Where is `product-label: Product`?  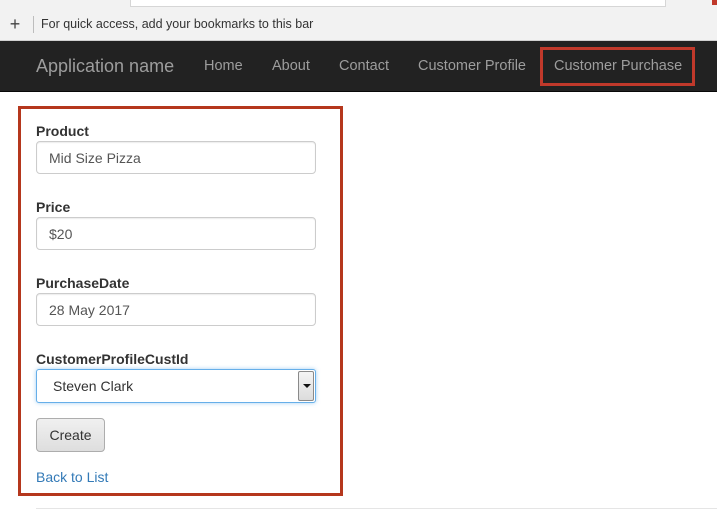 product-label: Product is located at coordinates (62, 131).